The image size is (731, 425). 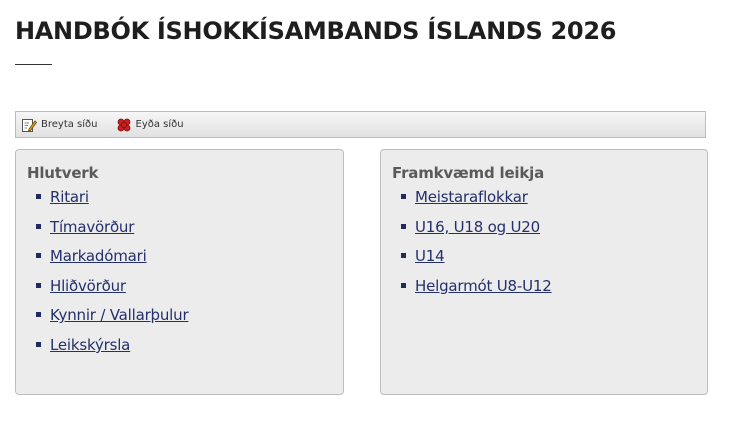 I want to click on list-item: Ritari, so click(x=110, y=203).